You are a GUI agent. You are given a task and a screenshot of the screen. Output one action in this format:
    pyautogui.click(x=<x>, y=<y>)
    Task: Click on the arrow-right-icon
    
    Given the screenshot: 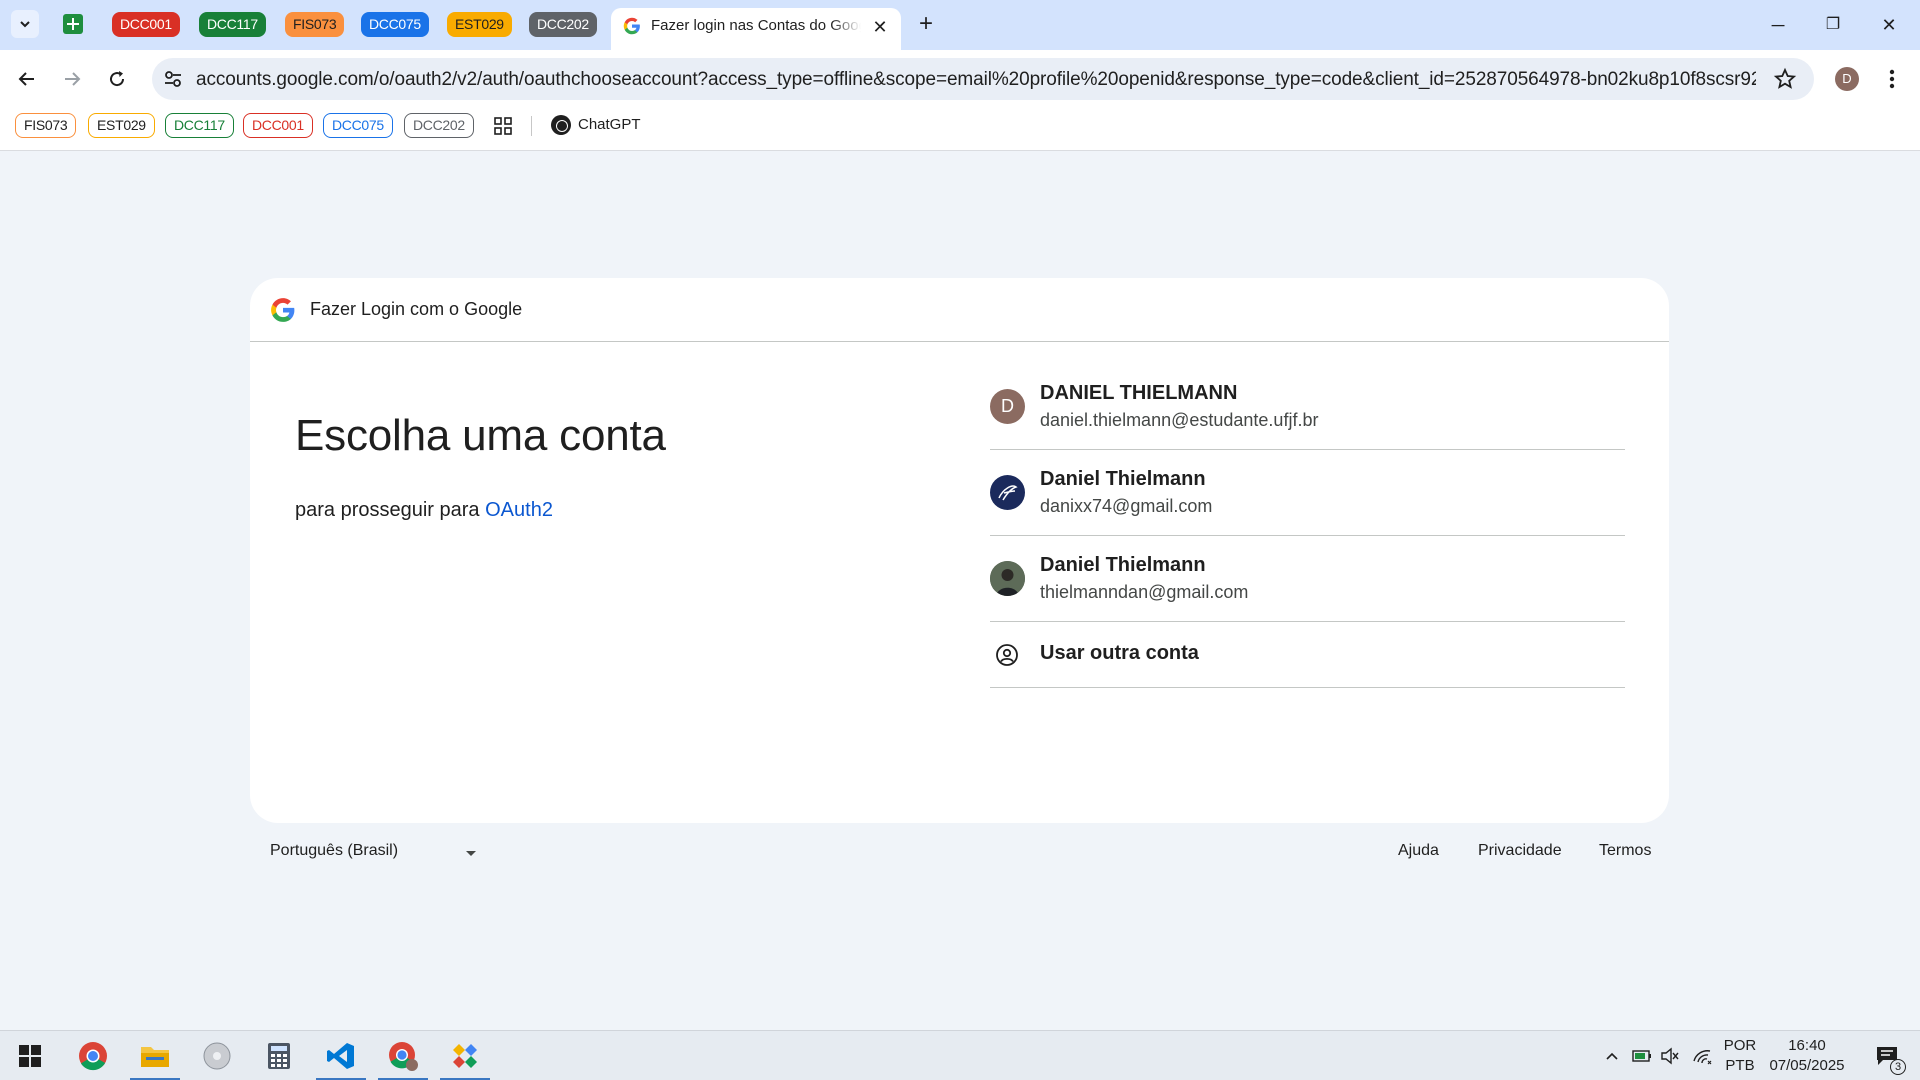 What is the action you would take?
    pyautogui.click(x=73, y=79)
    